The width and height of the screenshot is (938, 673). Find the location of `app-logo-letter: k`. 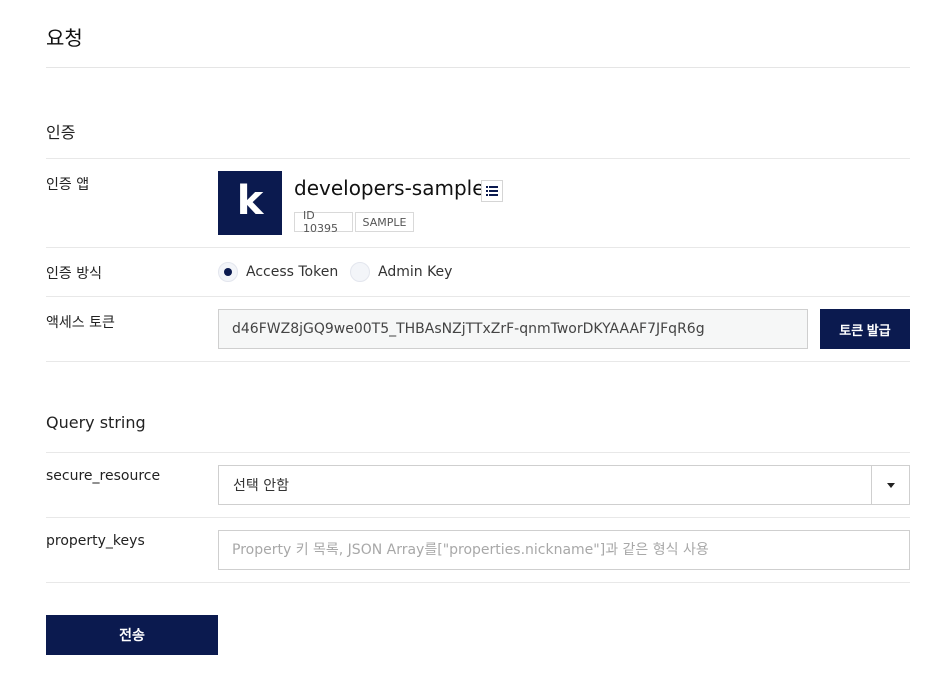

app-logo-letter: k is located at coordinates (250, 201).